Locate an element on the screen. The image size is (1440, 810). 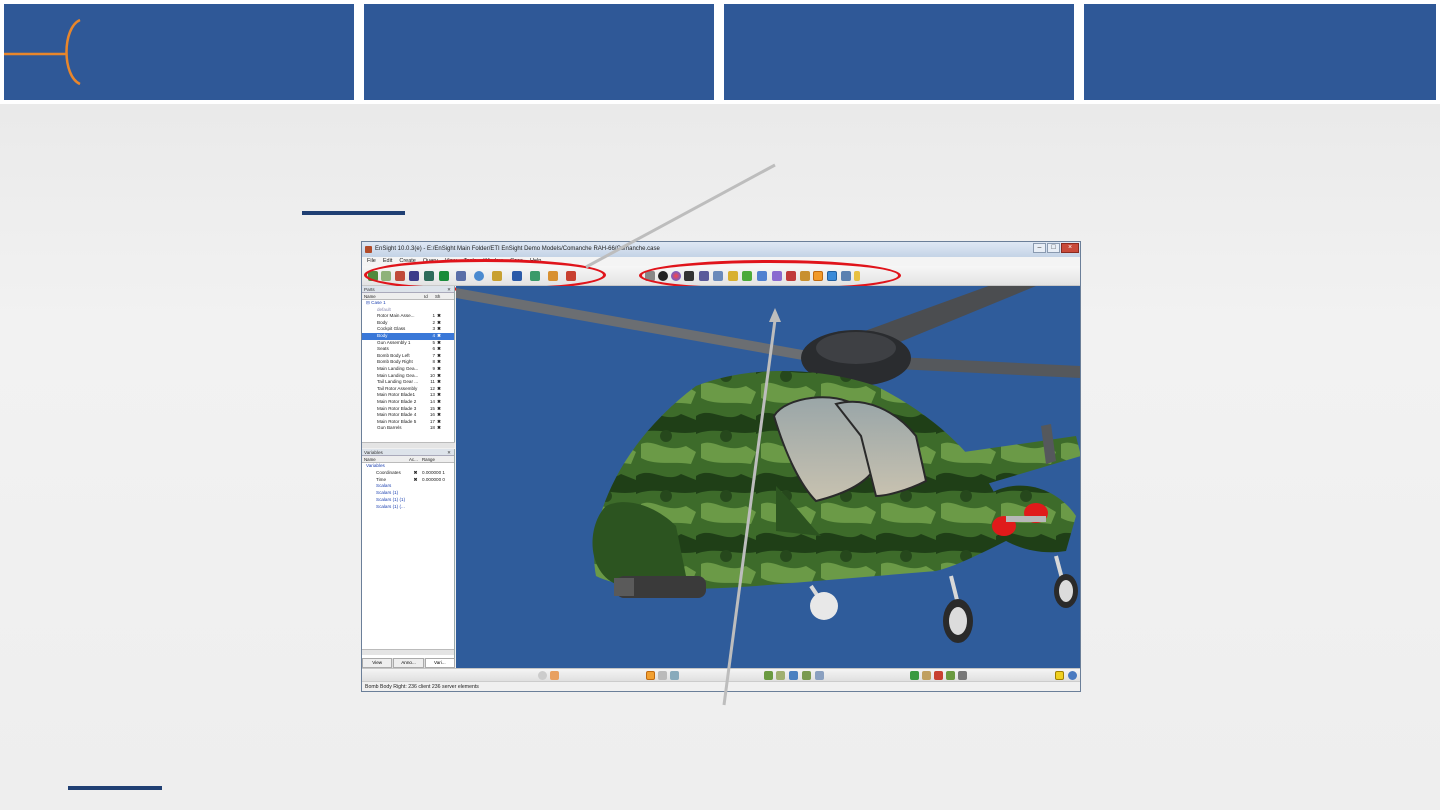
annotation-pointers is located at coordinates (683, 434).